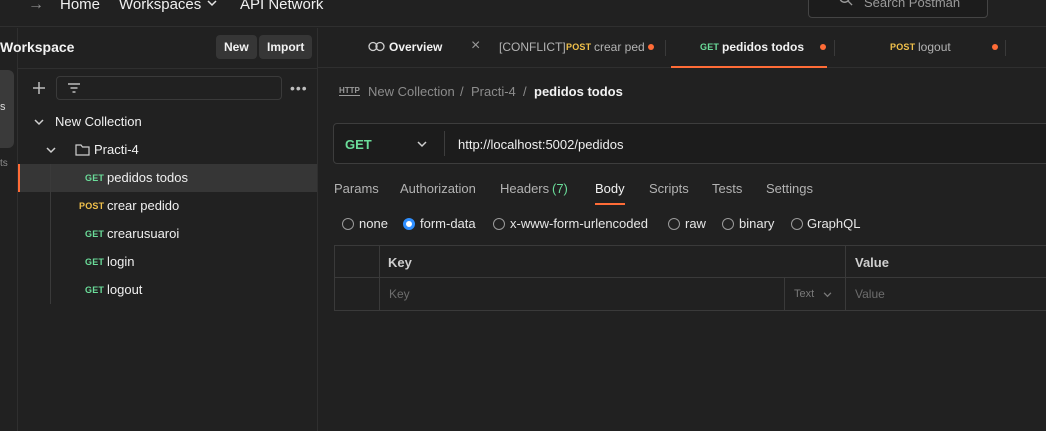 Image resolution: width=1046 pixels, height=431 pixels. Describe the element at coordinates (373, 223) in the screenshot. I see `radio-label: none` at that location.